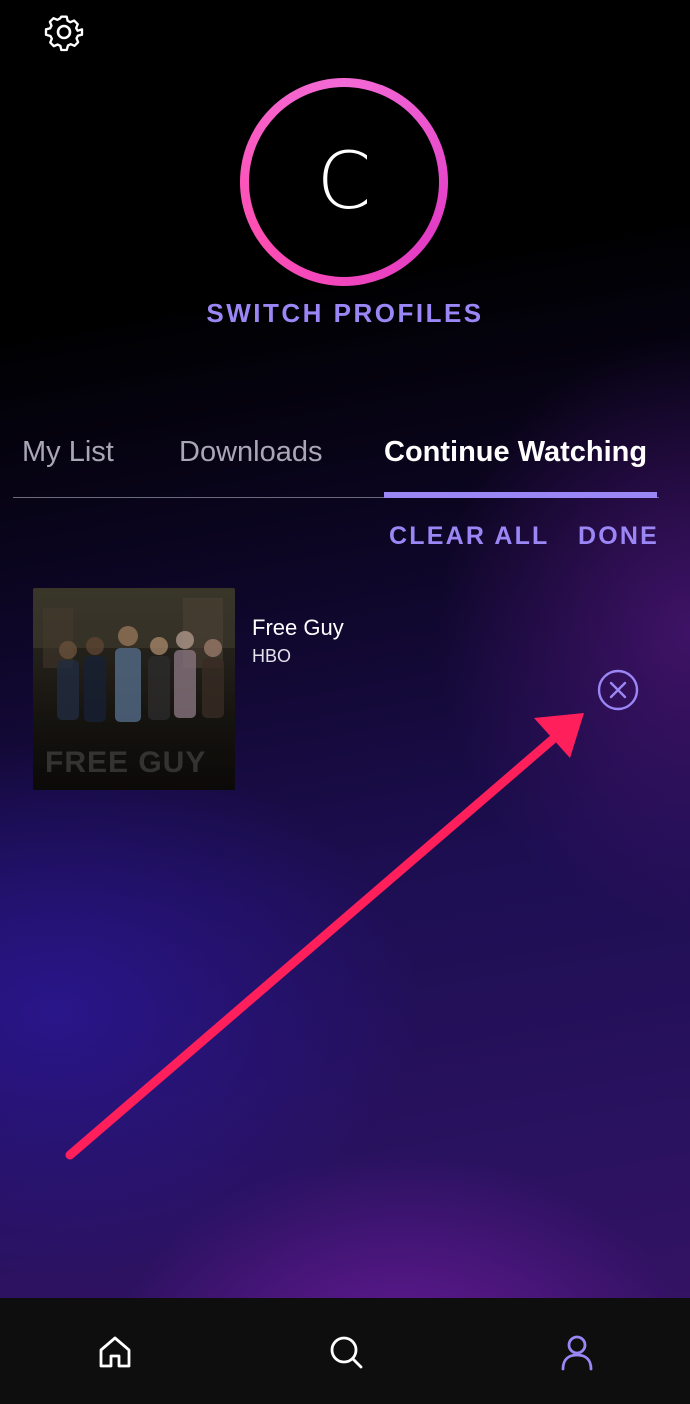 The height and width of the screenshot is (1404, 690). I want to click on profile-icon, so click(577, 1353).